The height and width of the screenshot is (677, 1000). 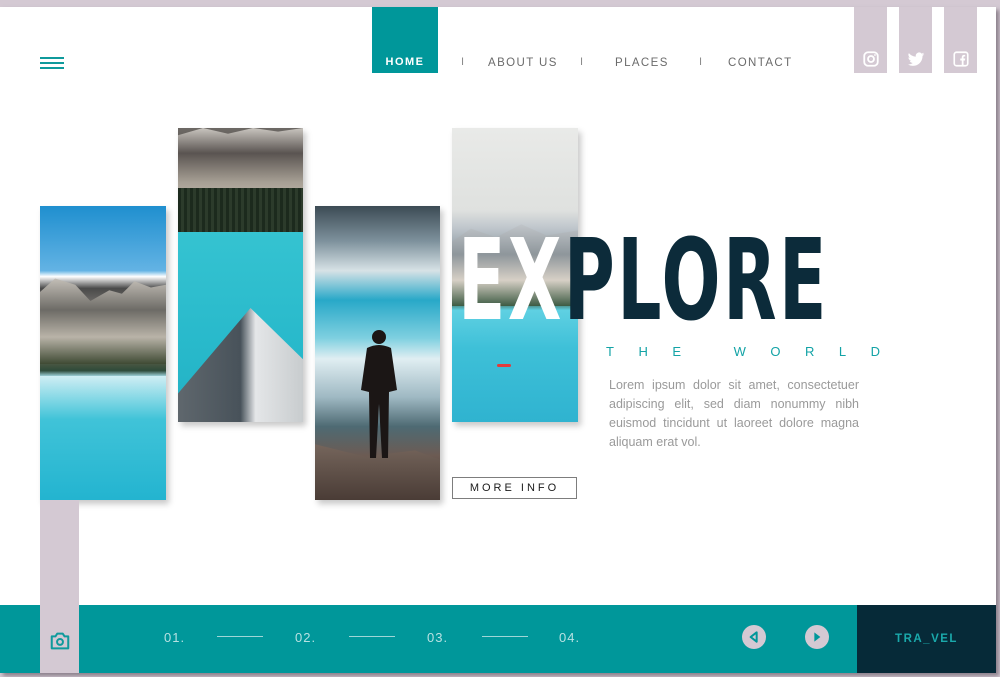 I want to click on nav-home-label: HOME, so click(x=405, y=62).